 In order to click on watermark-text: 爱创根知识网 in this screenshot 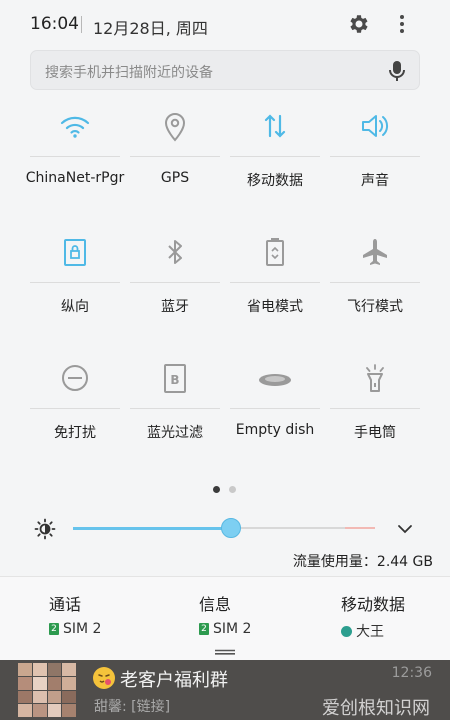, I will do `click(376, 708)`.